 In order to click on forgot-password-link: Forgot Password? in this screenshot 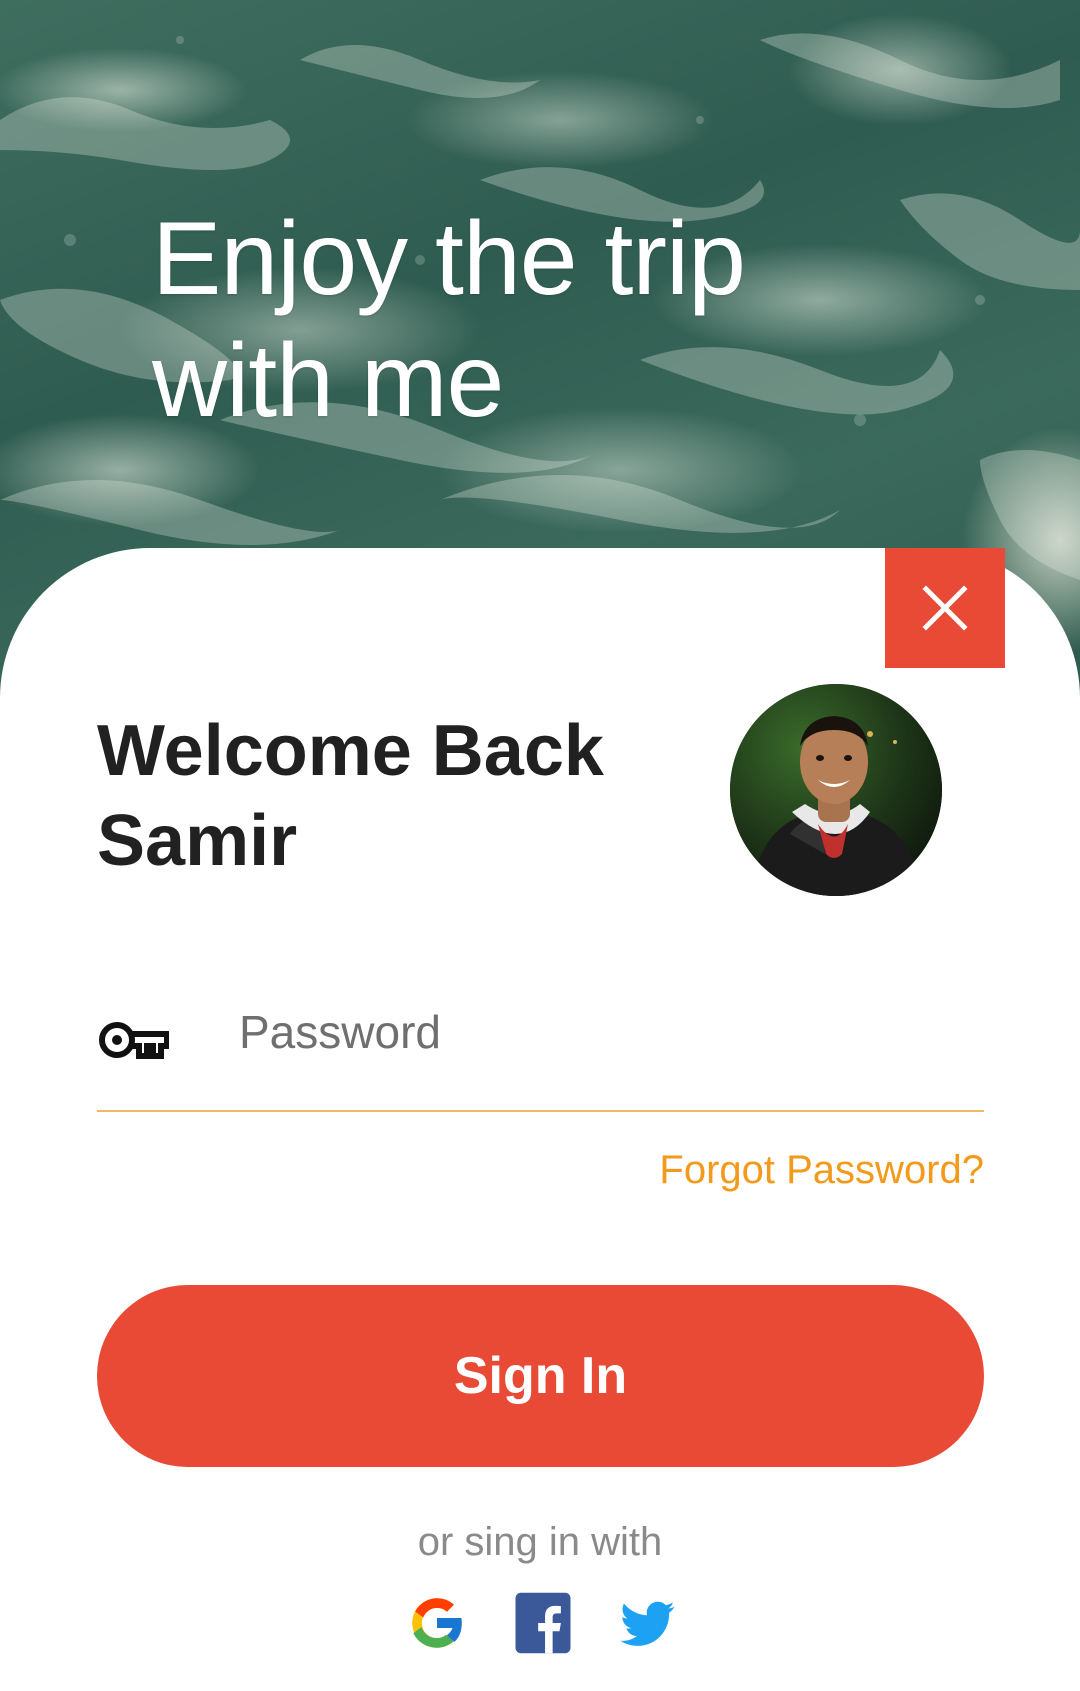, I will do `click(821, 1170)`.